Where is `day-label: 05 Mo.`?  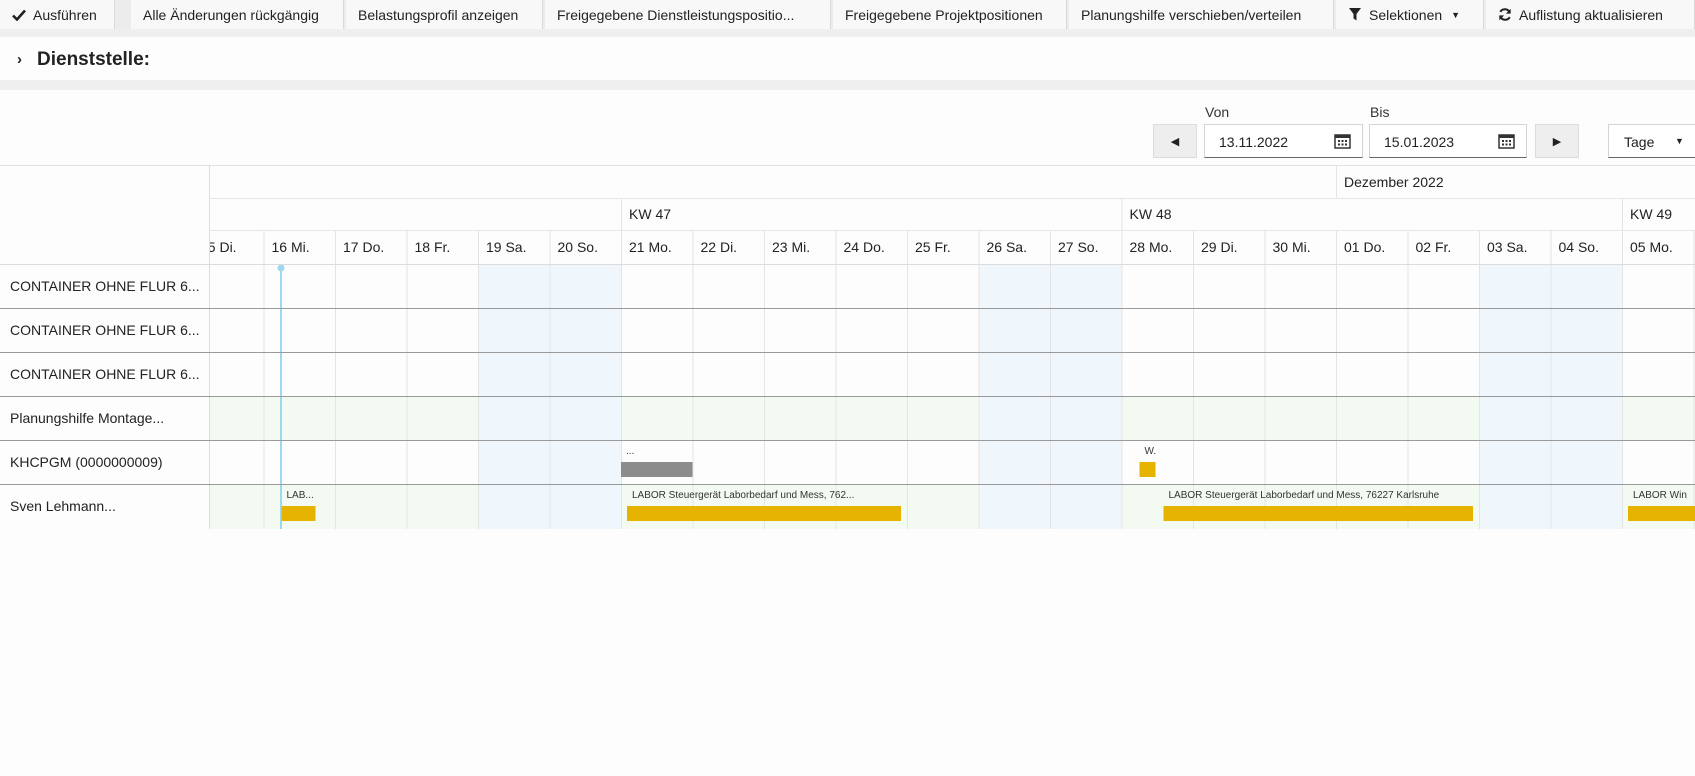
day-label: 05 Mo. is located at coordinates (1651, 247).